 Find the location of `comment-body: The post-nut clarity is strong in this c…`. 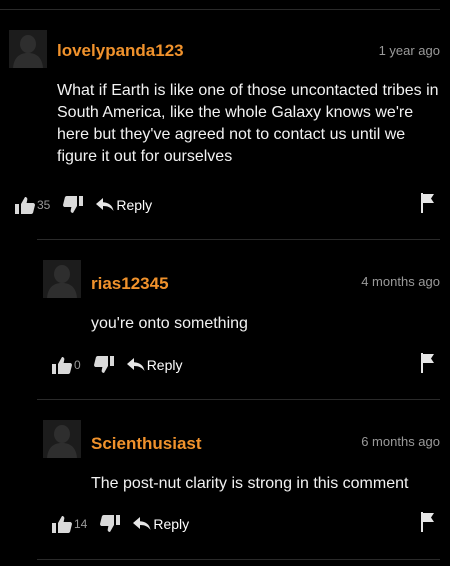

comment-body: The post-nut clarity is strong in this c… is located at coordinates (250, 483).